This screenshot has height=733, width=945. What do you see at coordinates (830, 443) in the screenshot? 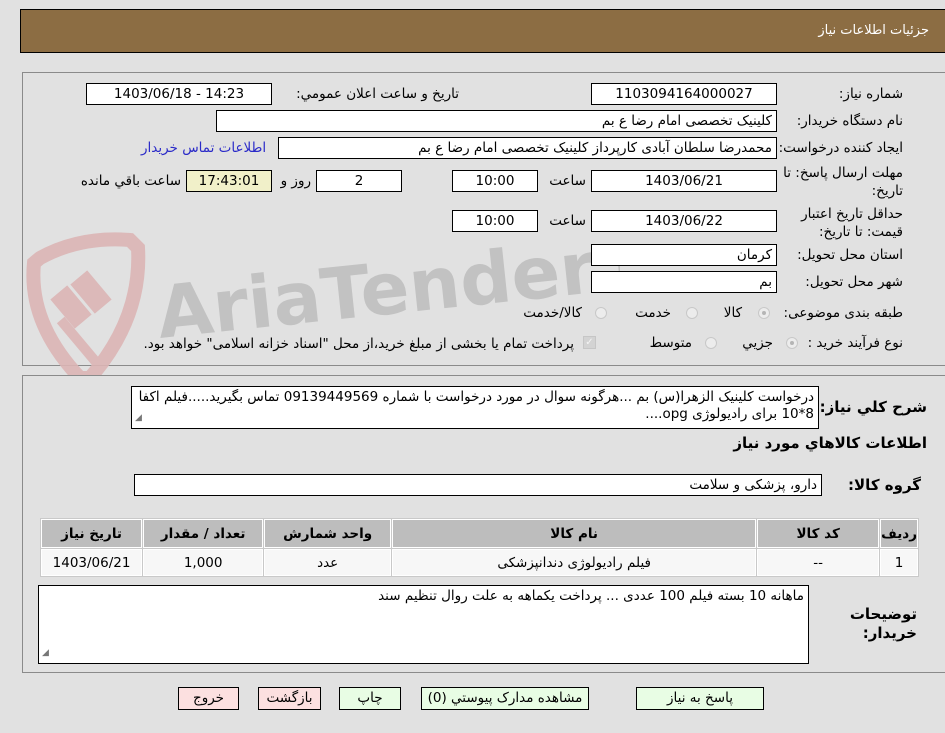
I see `items-section-title: اطلاعات کالاهاي مورد نياز` at bounding box center [830, 443].